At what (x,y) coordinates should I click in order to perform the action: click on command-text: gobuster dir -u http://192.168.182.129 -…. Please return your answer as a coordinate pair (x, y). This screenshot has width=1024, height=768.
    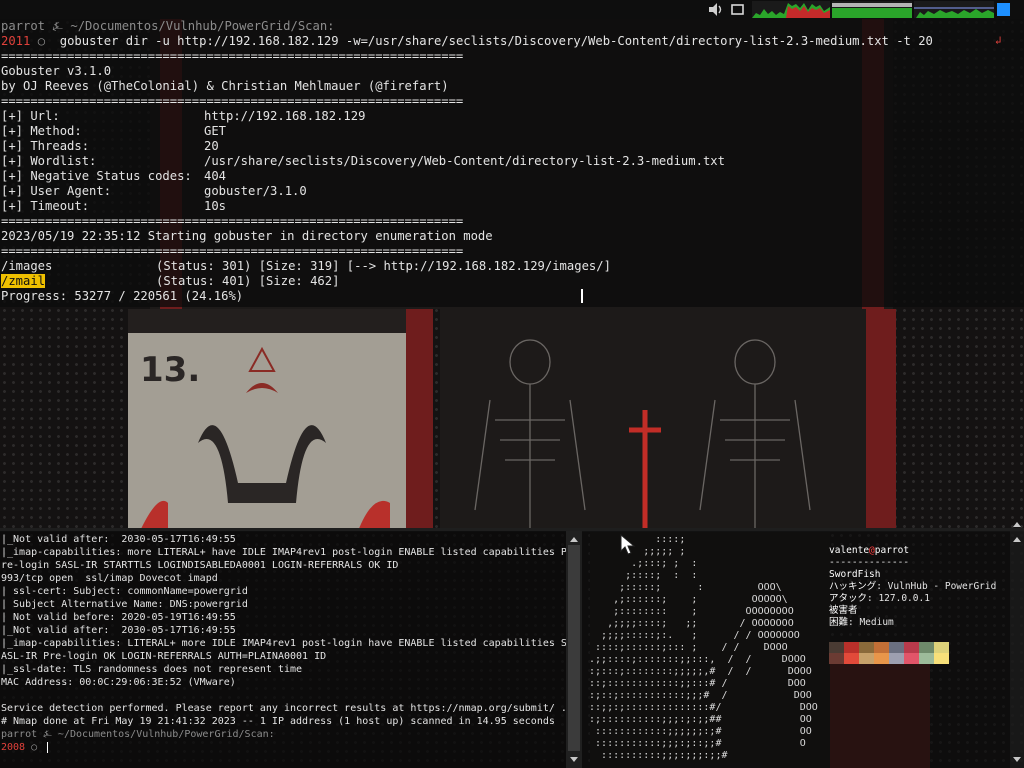
    Looking at the image, I should click on (496, 41).